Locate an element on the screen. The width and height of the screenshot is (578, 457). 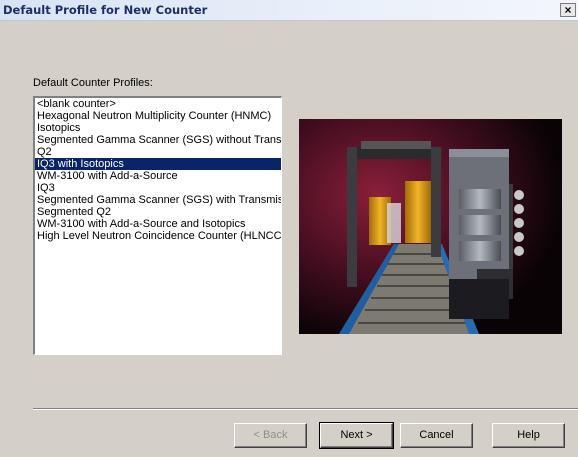
title-bar: Default Profile for New Counter × is located at coordinates (289, 10).